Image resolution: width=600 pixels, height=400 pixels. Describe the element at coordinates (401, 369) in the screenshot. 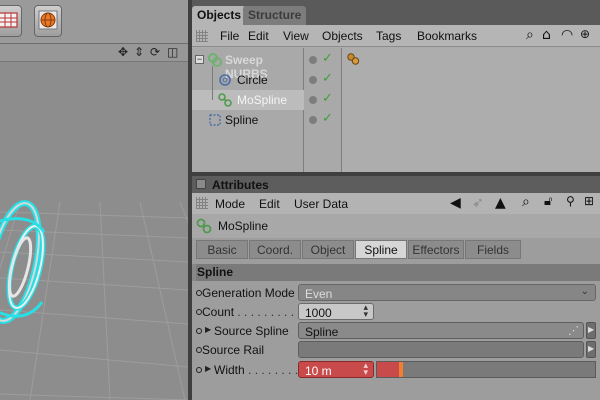

I see `width-slider-handle` at that location.